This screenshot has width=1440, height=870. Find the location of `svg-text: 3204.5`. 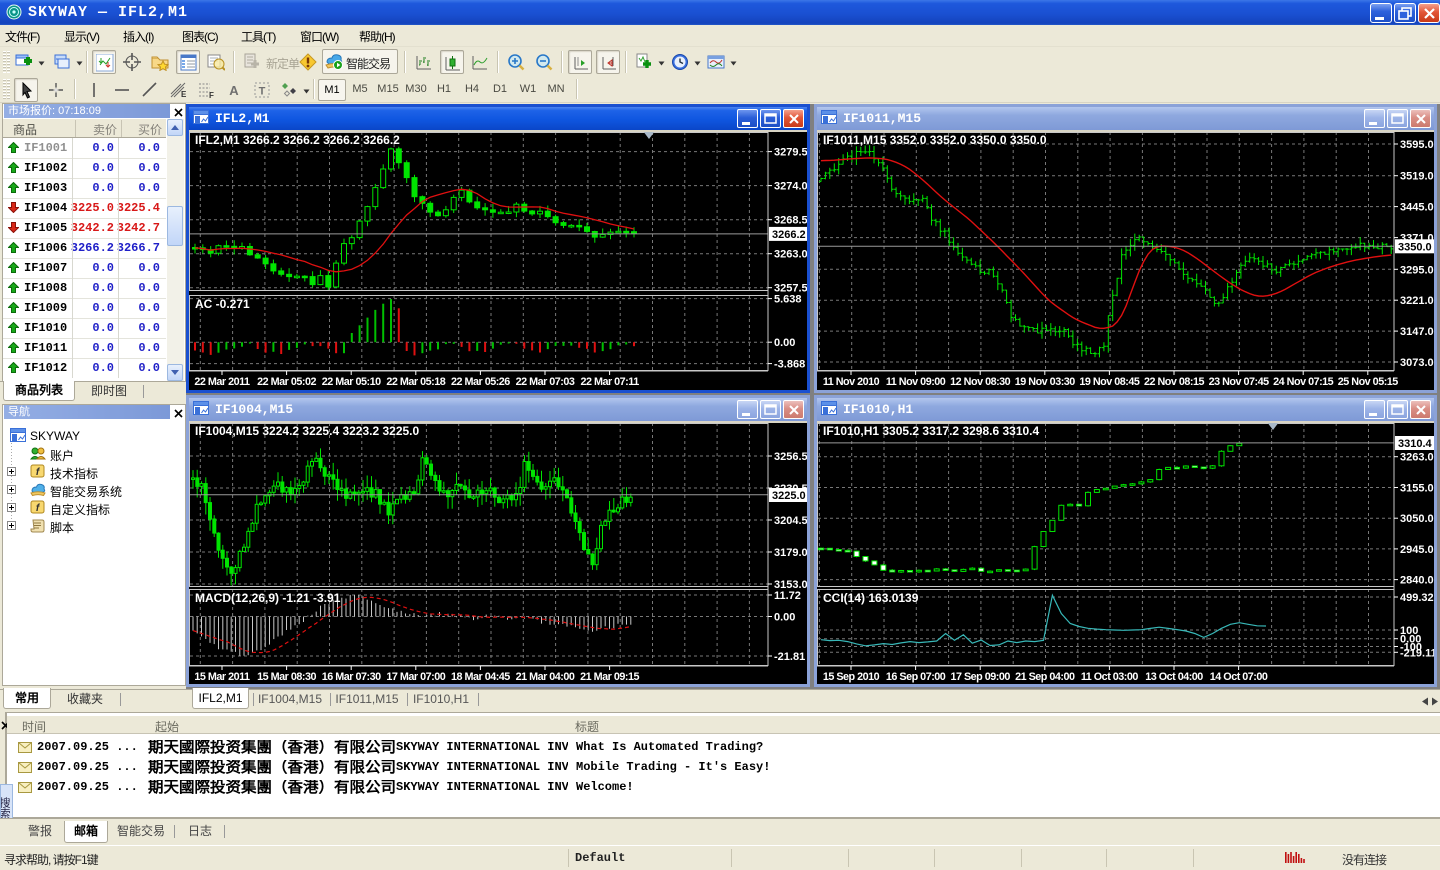

svg-text: 3204.5 is located at coordinates (790, 521).